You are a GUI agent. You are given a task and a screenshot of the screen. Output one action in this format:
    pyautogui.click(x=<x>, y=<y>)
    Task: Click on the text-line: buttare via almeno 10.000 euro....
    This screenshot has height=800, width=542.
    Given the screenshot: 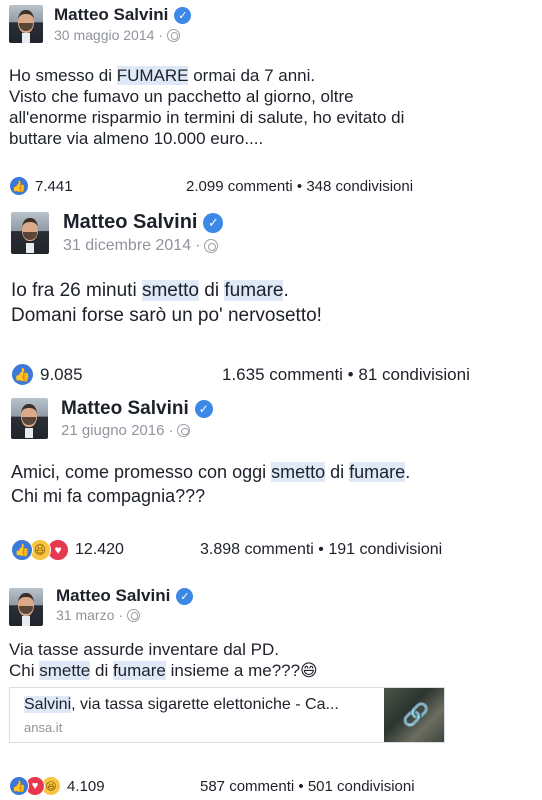 What is the action you would take?
    pyautogui.click(x=206, y=138)
    